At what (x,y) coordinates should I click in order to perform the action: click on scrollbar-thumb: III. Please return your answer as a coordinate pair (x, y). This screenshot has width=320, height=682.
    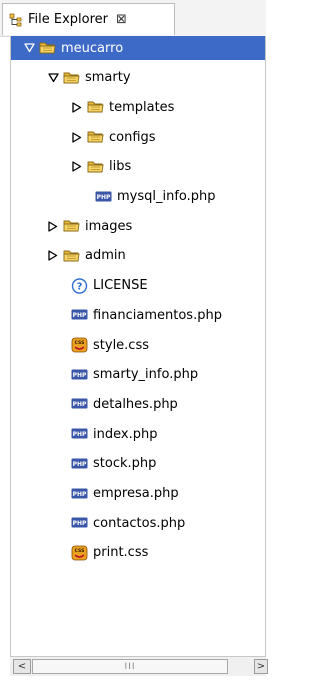
    Looking at the image, I should click on (130, 666).